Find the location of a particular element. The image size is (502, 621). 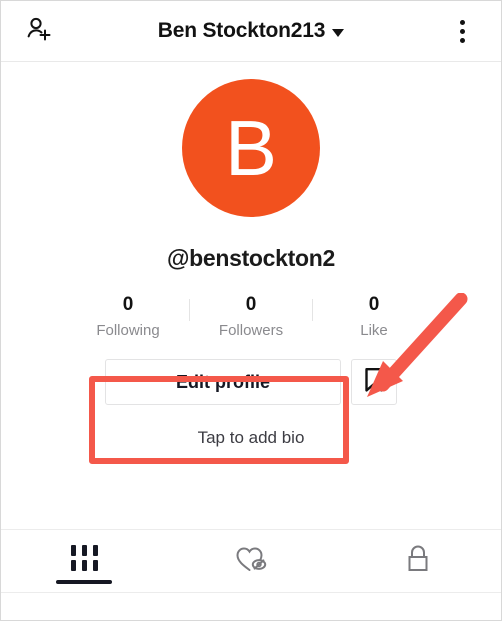

lock-icon is located at coordinates (418, 561).